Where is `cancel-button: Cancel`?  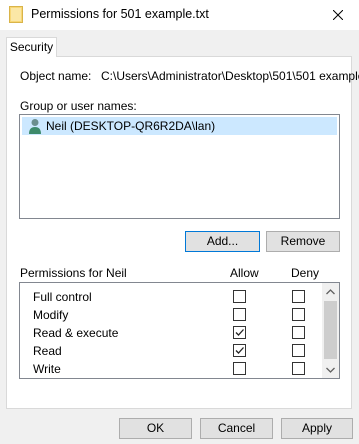
cancel-button: Cancel is located at coordinates (236, 428).